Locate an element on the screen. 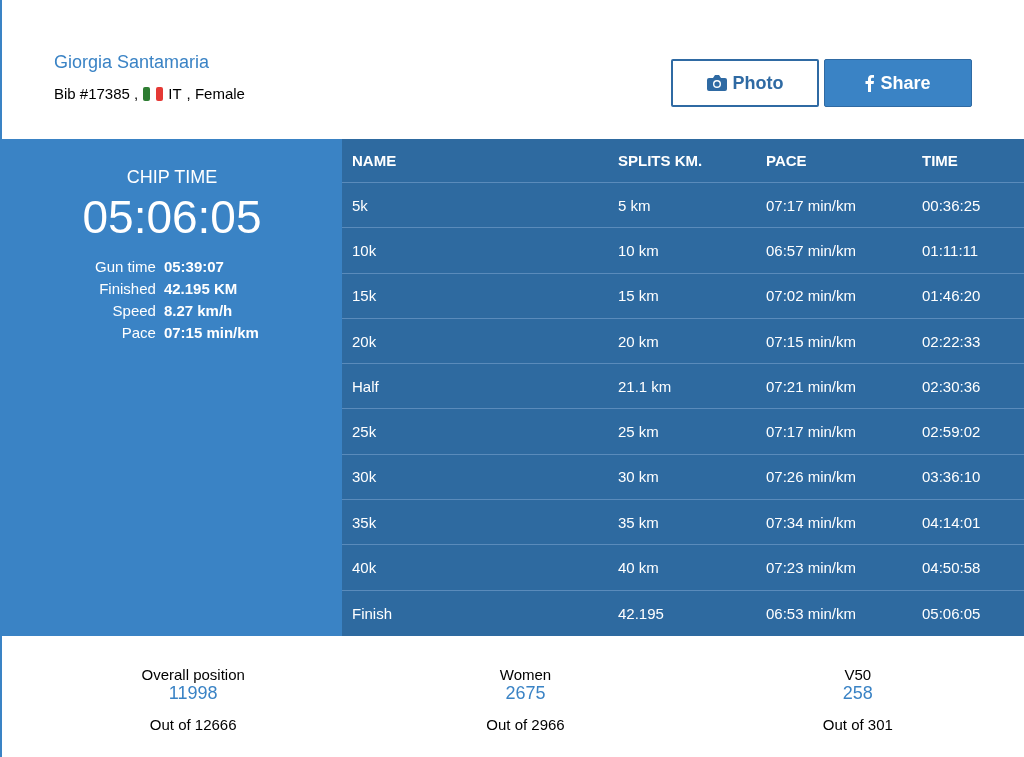  camera-icon is located at coordinates (716, 83).